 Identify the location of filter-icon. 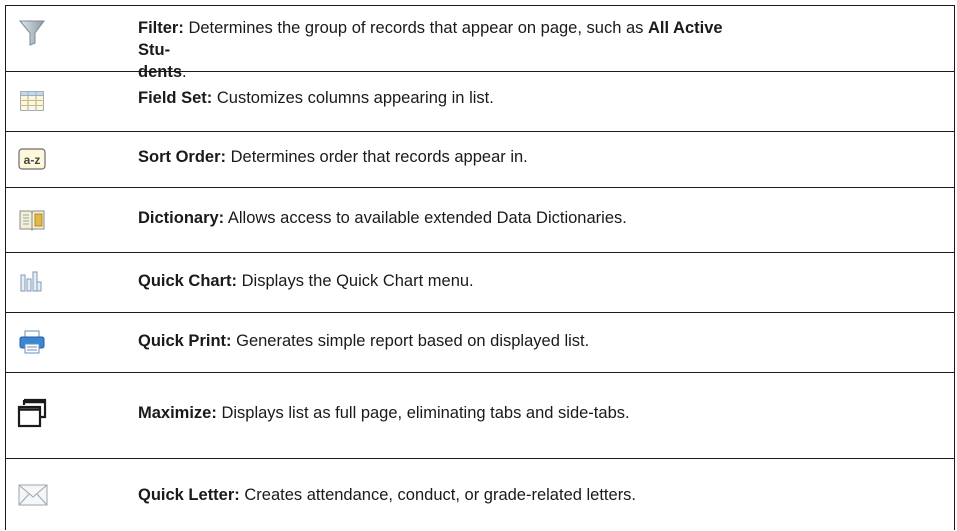
(31, 33).